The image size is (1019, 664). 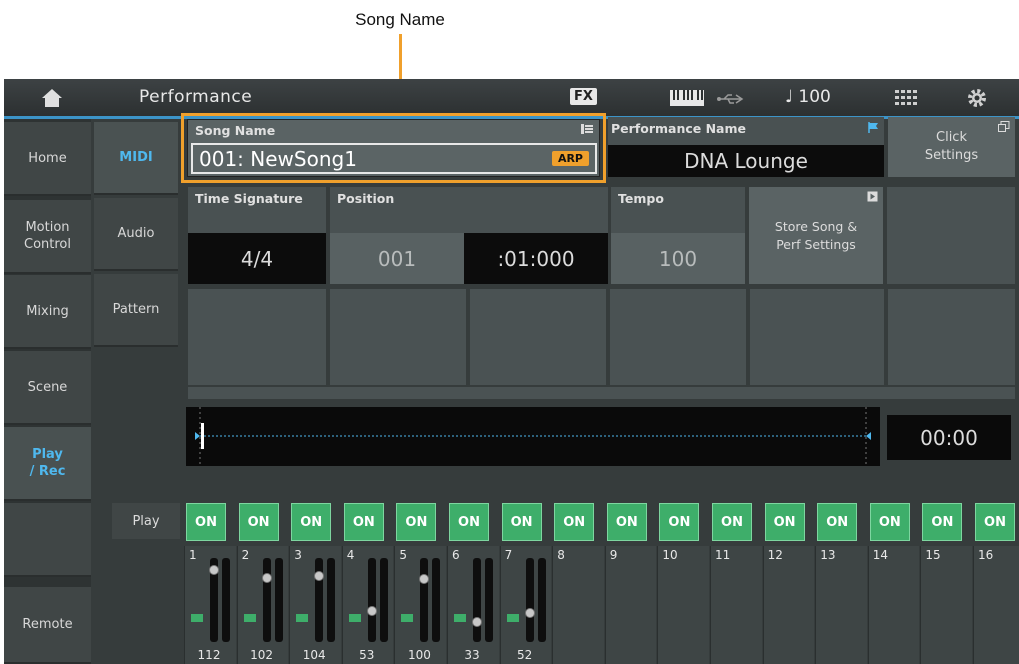 I want to click on position-beat: :01:000, so click(x=536, y=258).